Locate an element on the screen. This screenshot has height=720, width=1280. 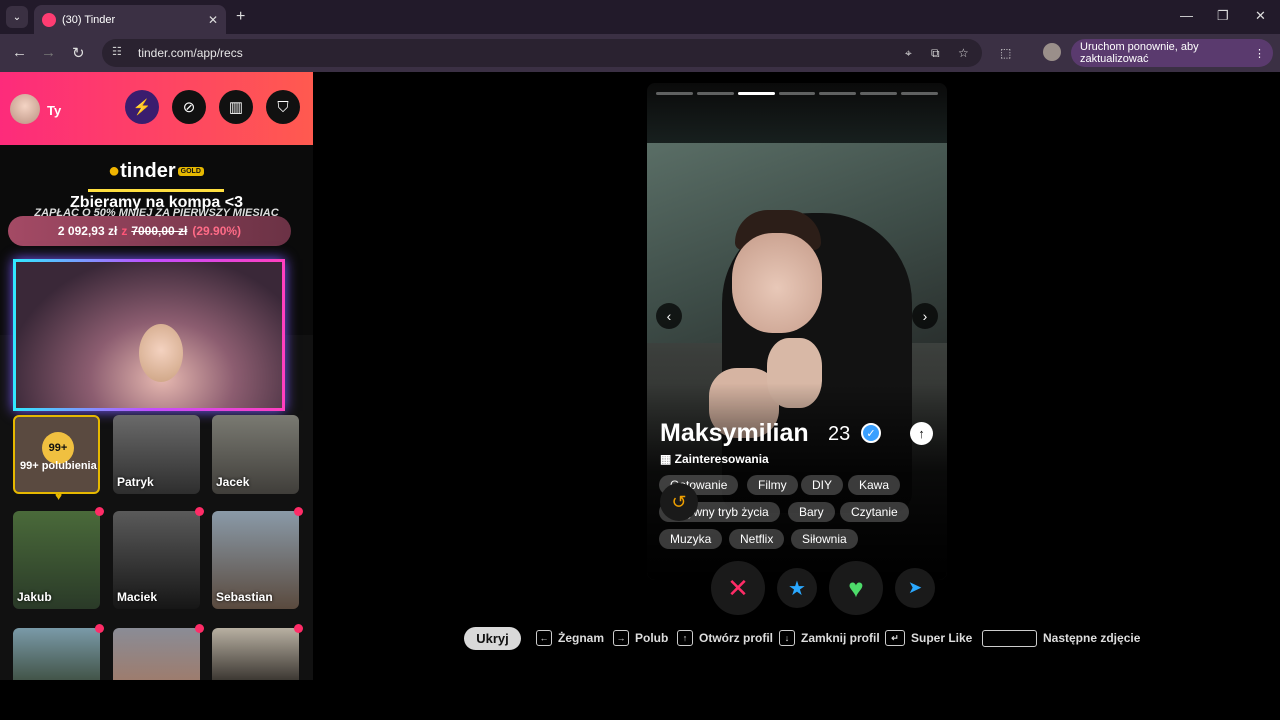
arrow-right-icon: → is located at coordinates (621, 638).